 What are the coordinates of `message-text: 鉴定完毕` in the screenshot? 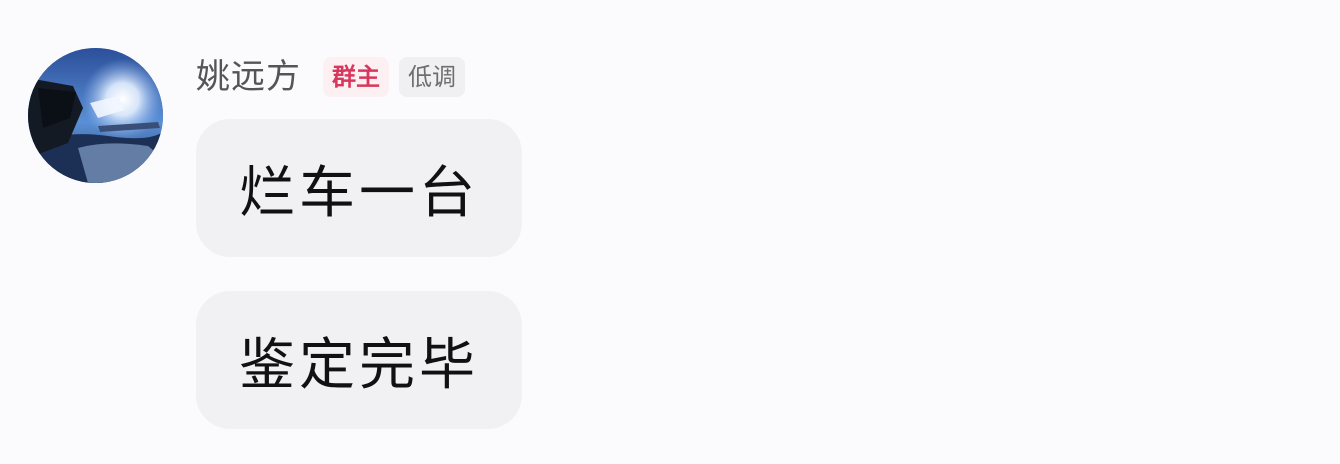 It's located at (359, 365).